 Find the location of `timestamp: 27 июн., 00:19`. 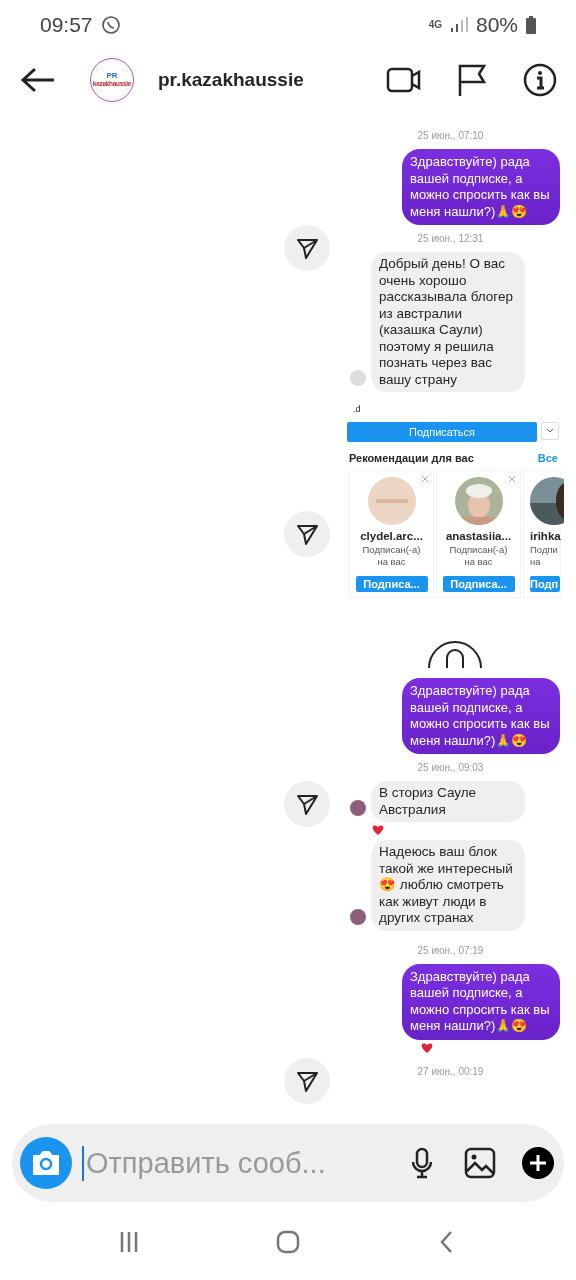

timestamp: 27 июн., 00:19 is located at coordinates (450, 1071).